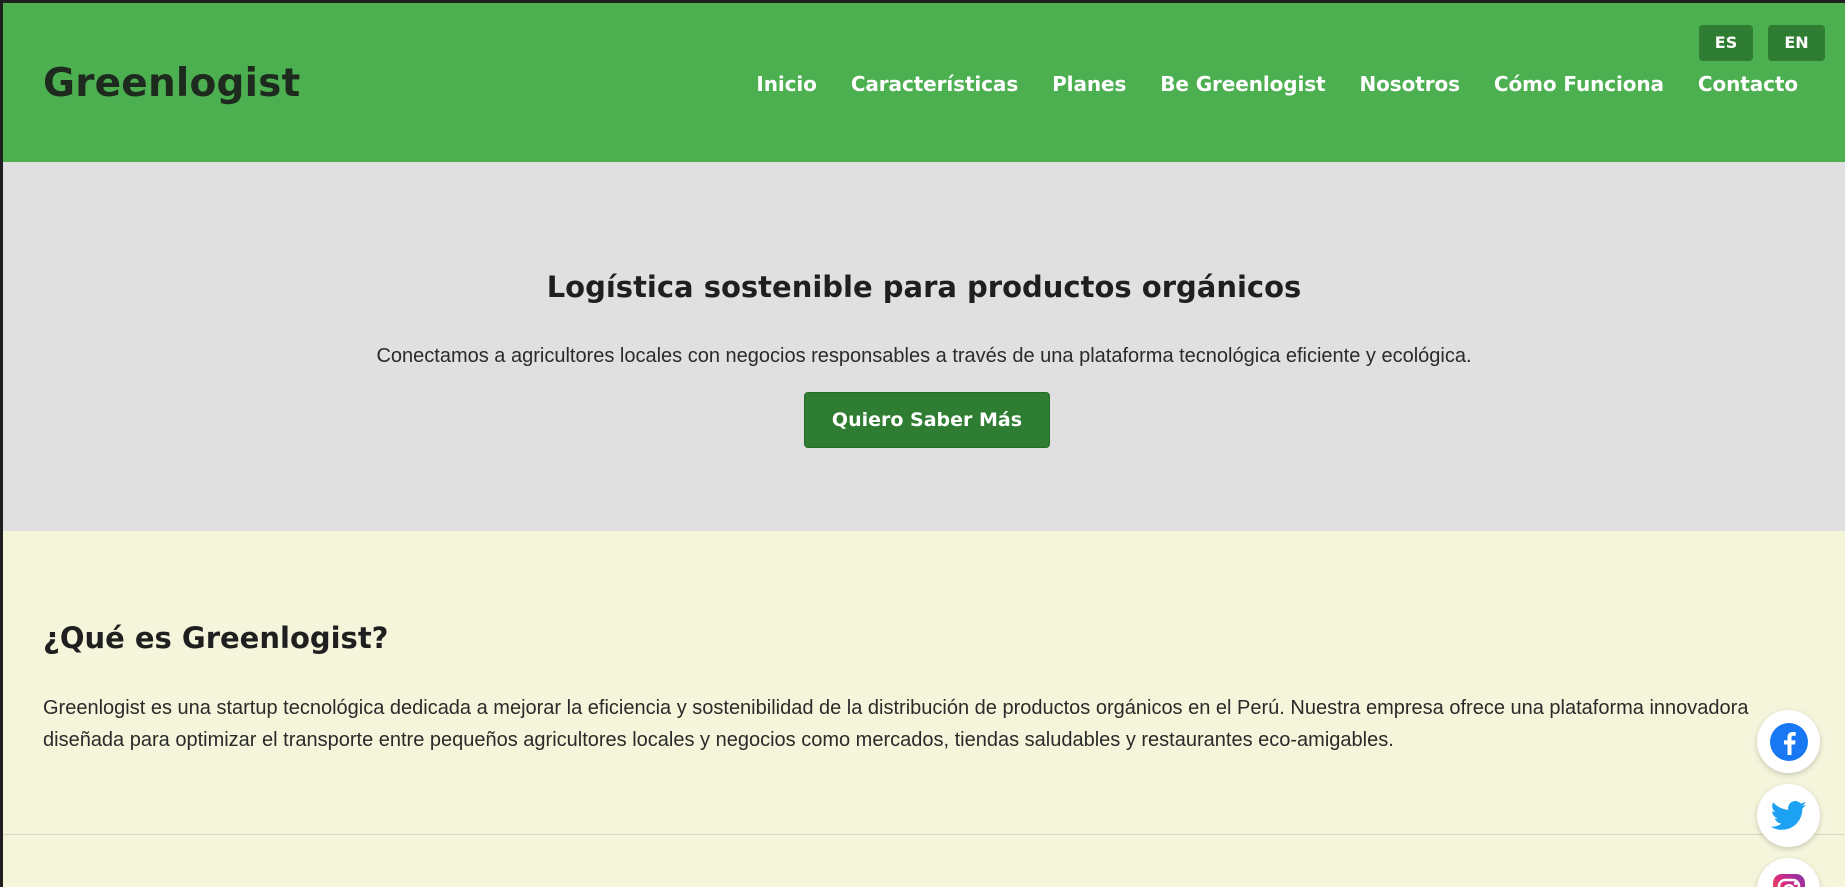  I want to click on nav-item-inicio: Inicio, so click(786, 84).